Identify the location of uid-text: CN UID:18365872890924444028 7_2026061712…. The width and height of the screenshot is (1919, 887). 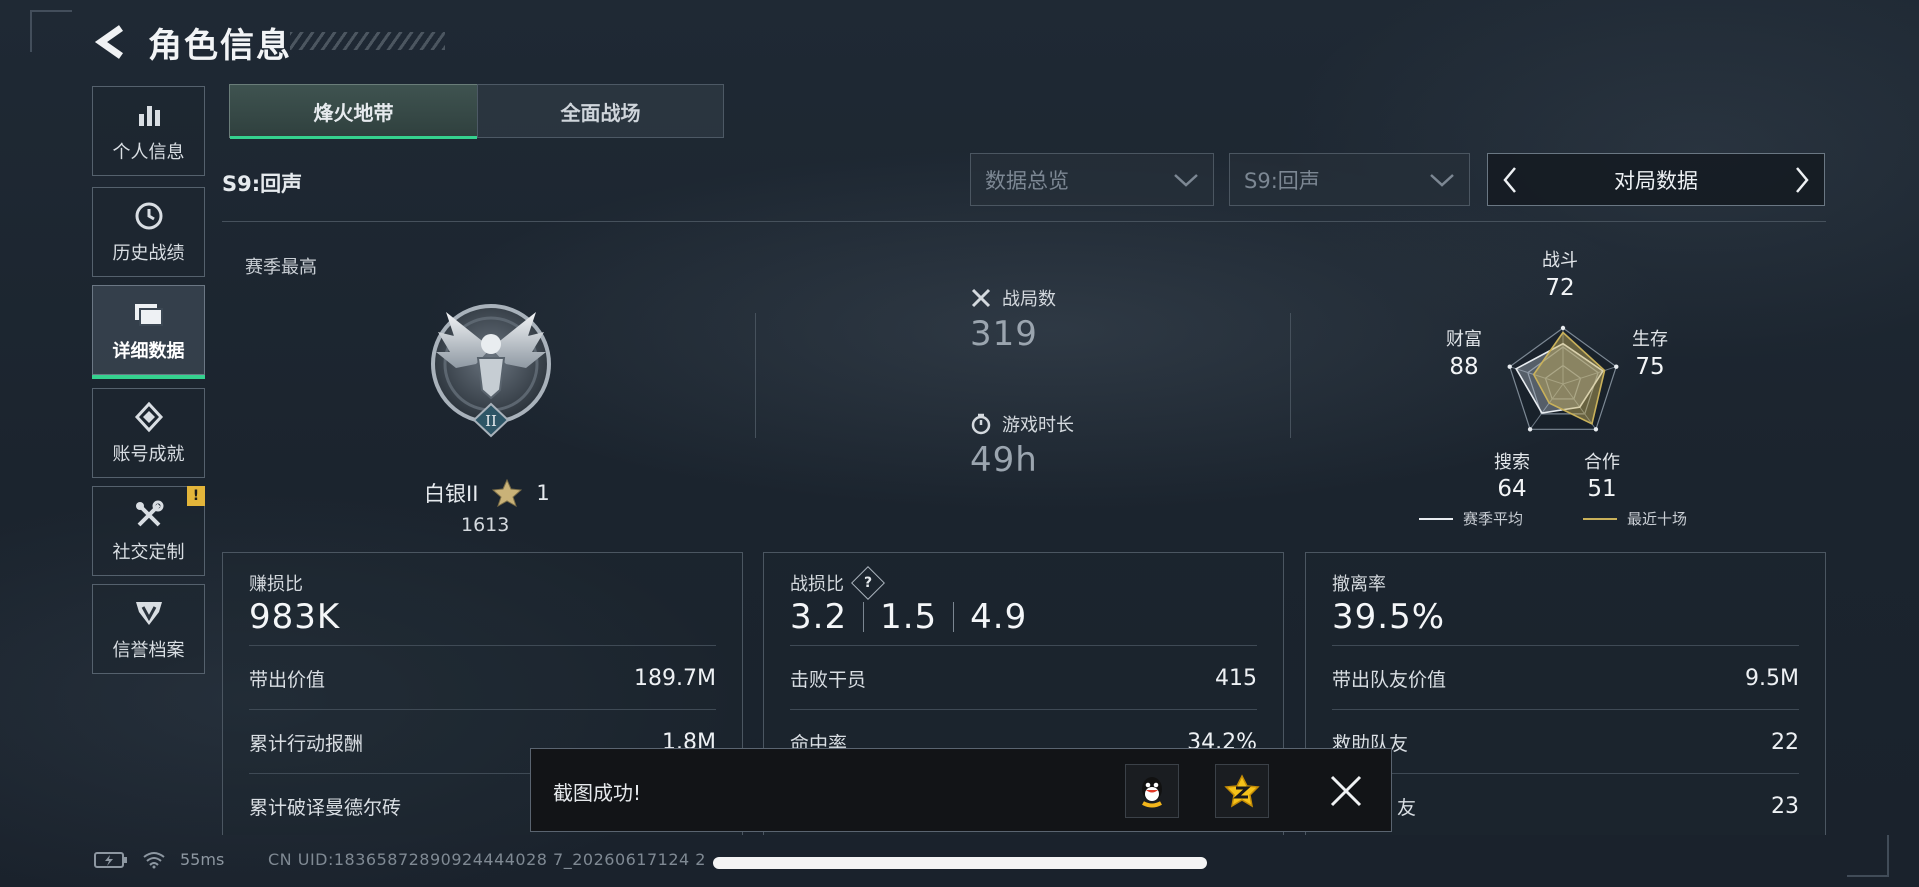
(487, 859).